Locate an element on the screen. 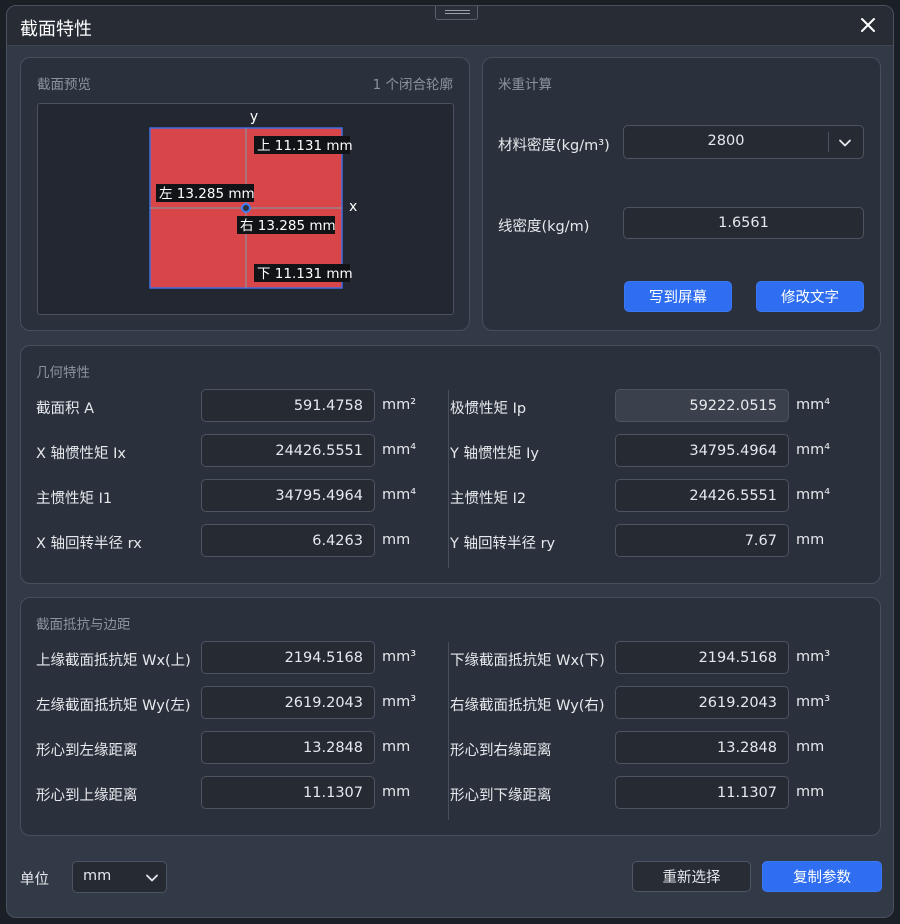  dist-top-label: 形心到上缘距离 is located at coordinates (87, 796).